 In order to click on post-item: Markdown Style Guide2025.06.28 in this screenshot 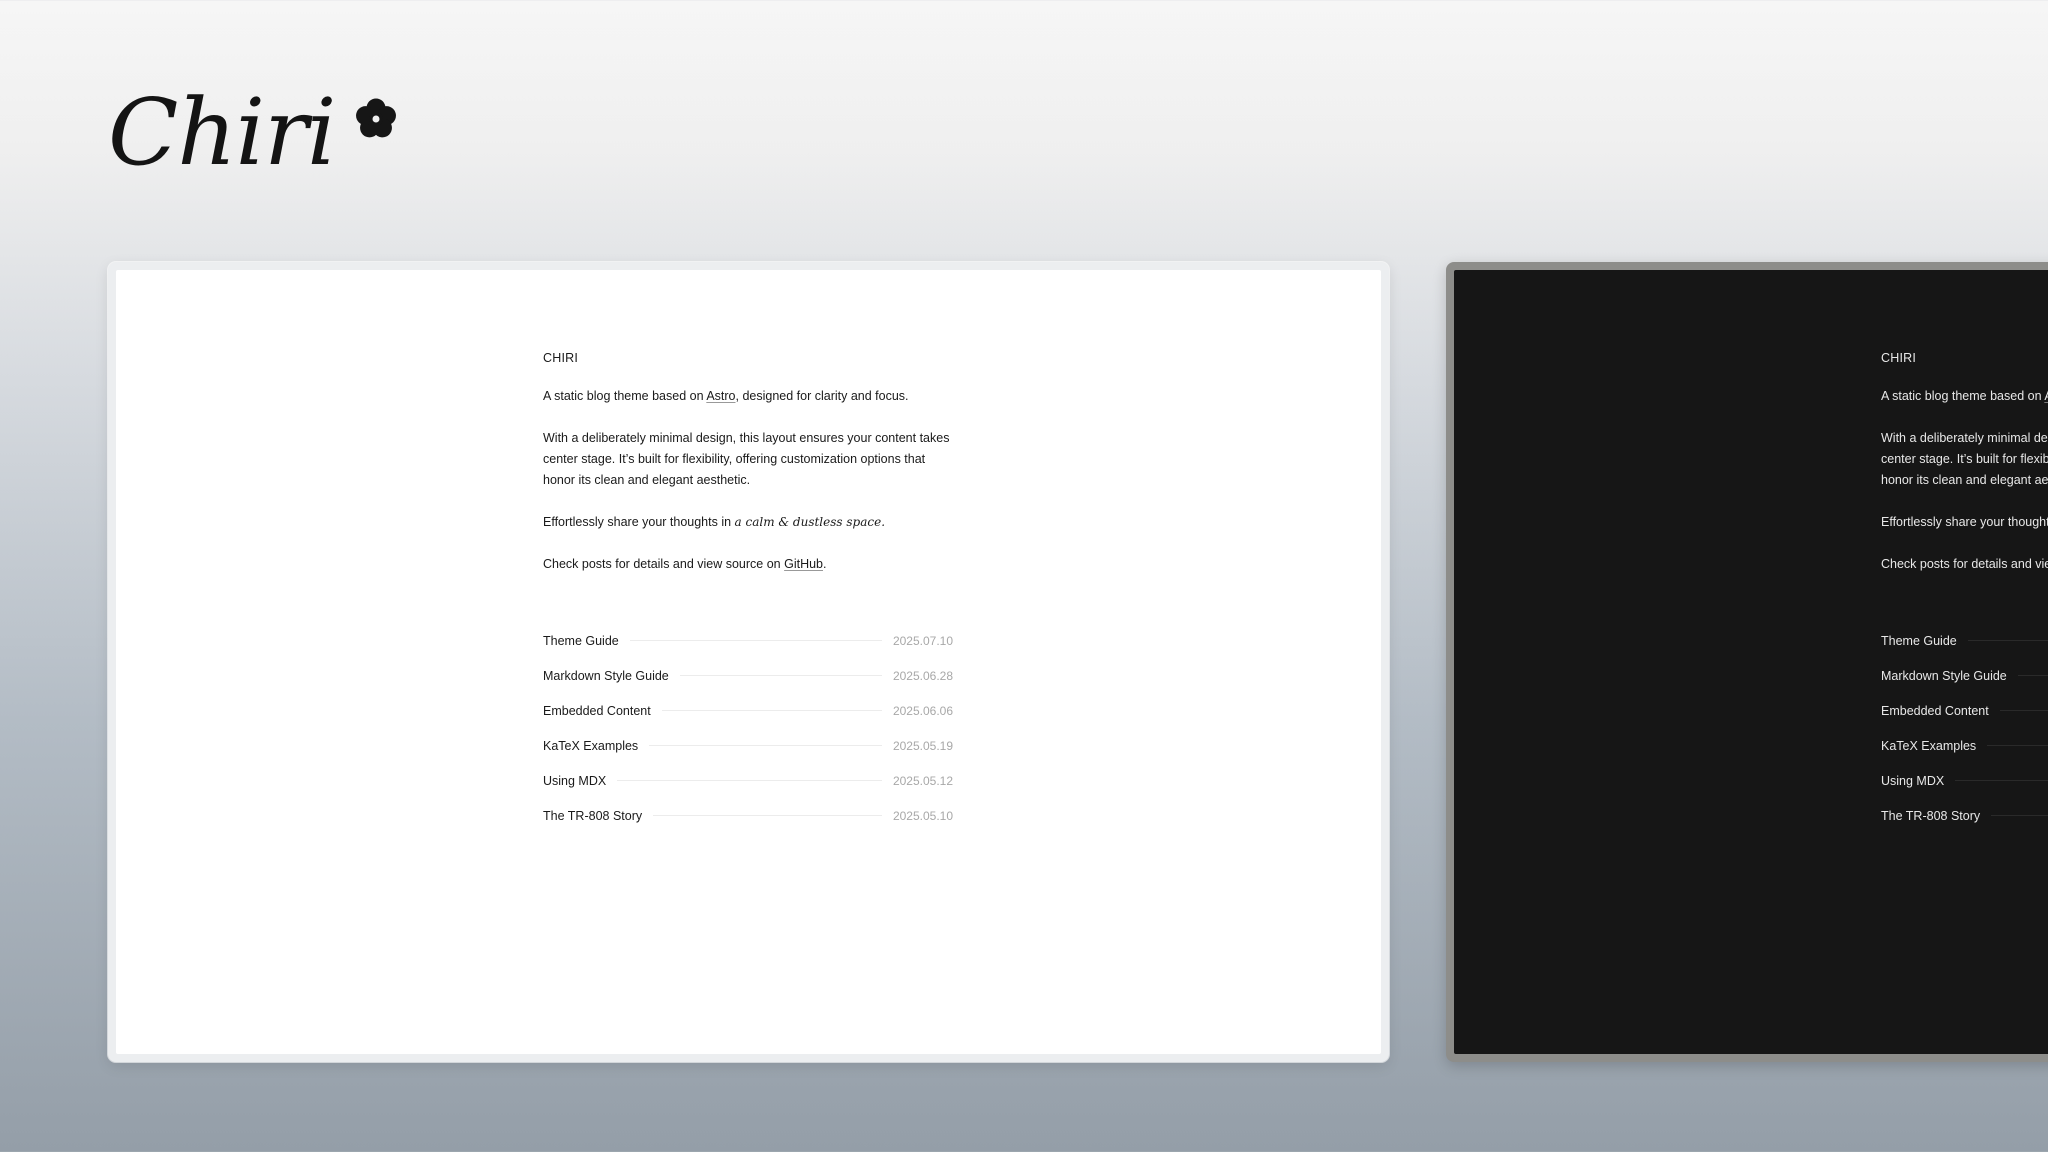, I will do `click(1964, 675)`.